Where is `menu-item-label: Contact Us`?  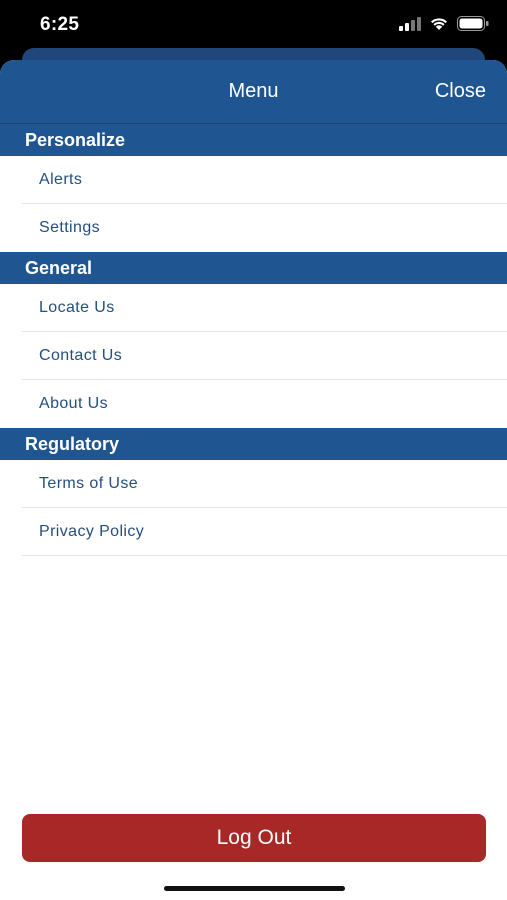
menu-item-label: Contact Us is located at coordinates (81, 355).